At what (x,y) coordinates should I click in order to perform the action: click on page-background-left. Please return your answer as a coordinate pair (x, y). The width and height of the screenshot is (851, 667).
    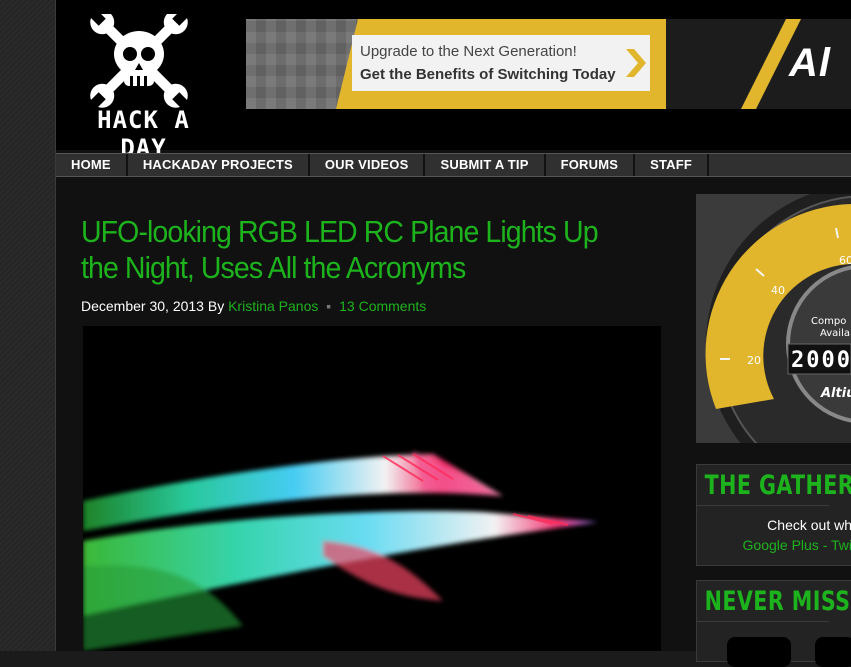
    Looking at the image, I should click on (28, 325).